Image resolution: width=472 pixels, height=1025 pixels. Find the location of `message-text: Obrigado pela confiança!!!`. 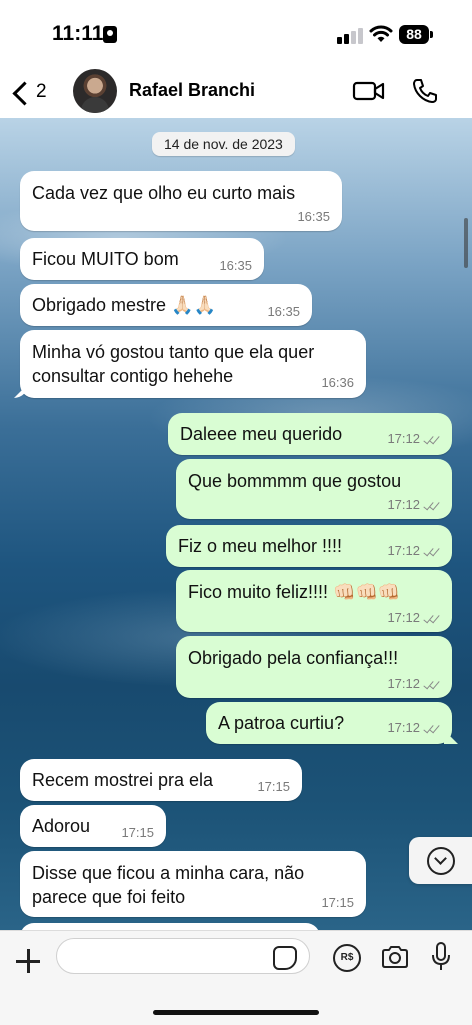

message-text: Obrigado pela confiança!!! is located at coordinates (293, 658).